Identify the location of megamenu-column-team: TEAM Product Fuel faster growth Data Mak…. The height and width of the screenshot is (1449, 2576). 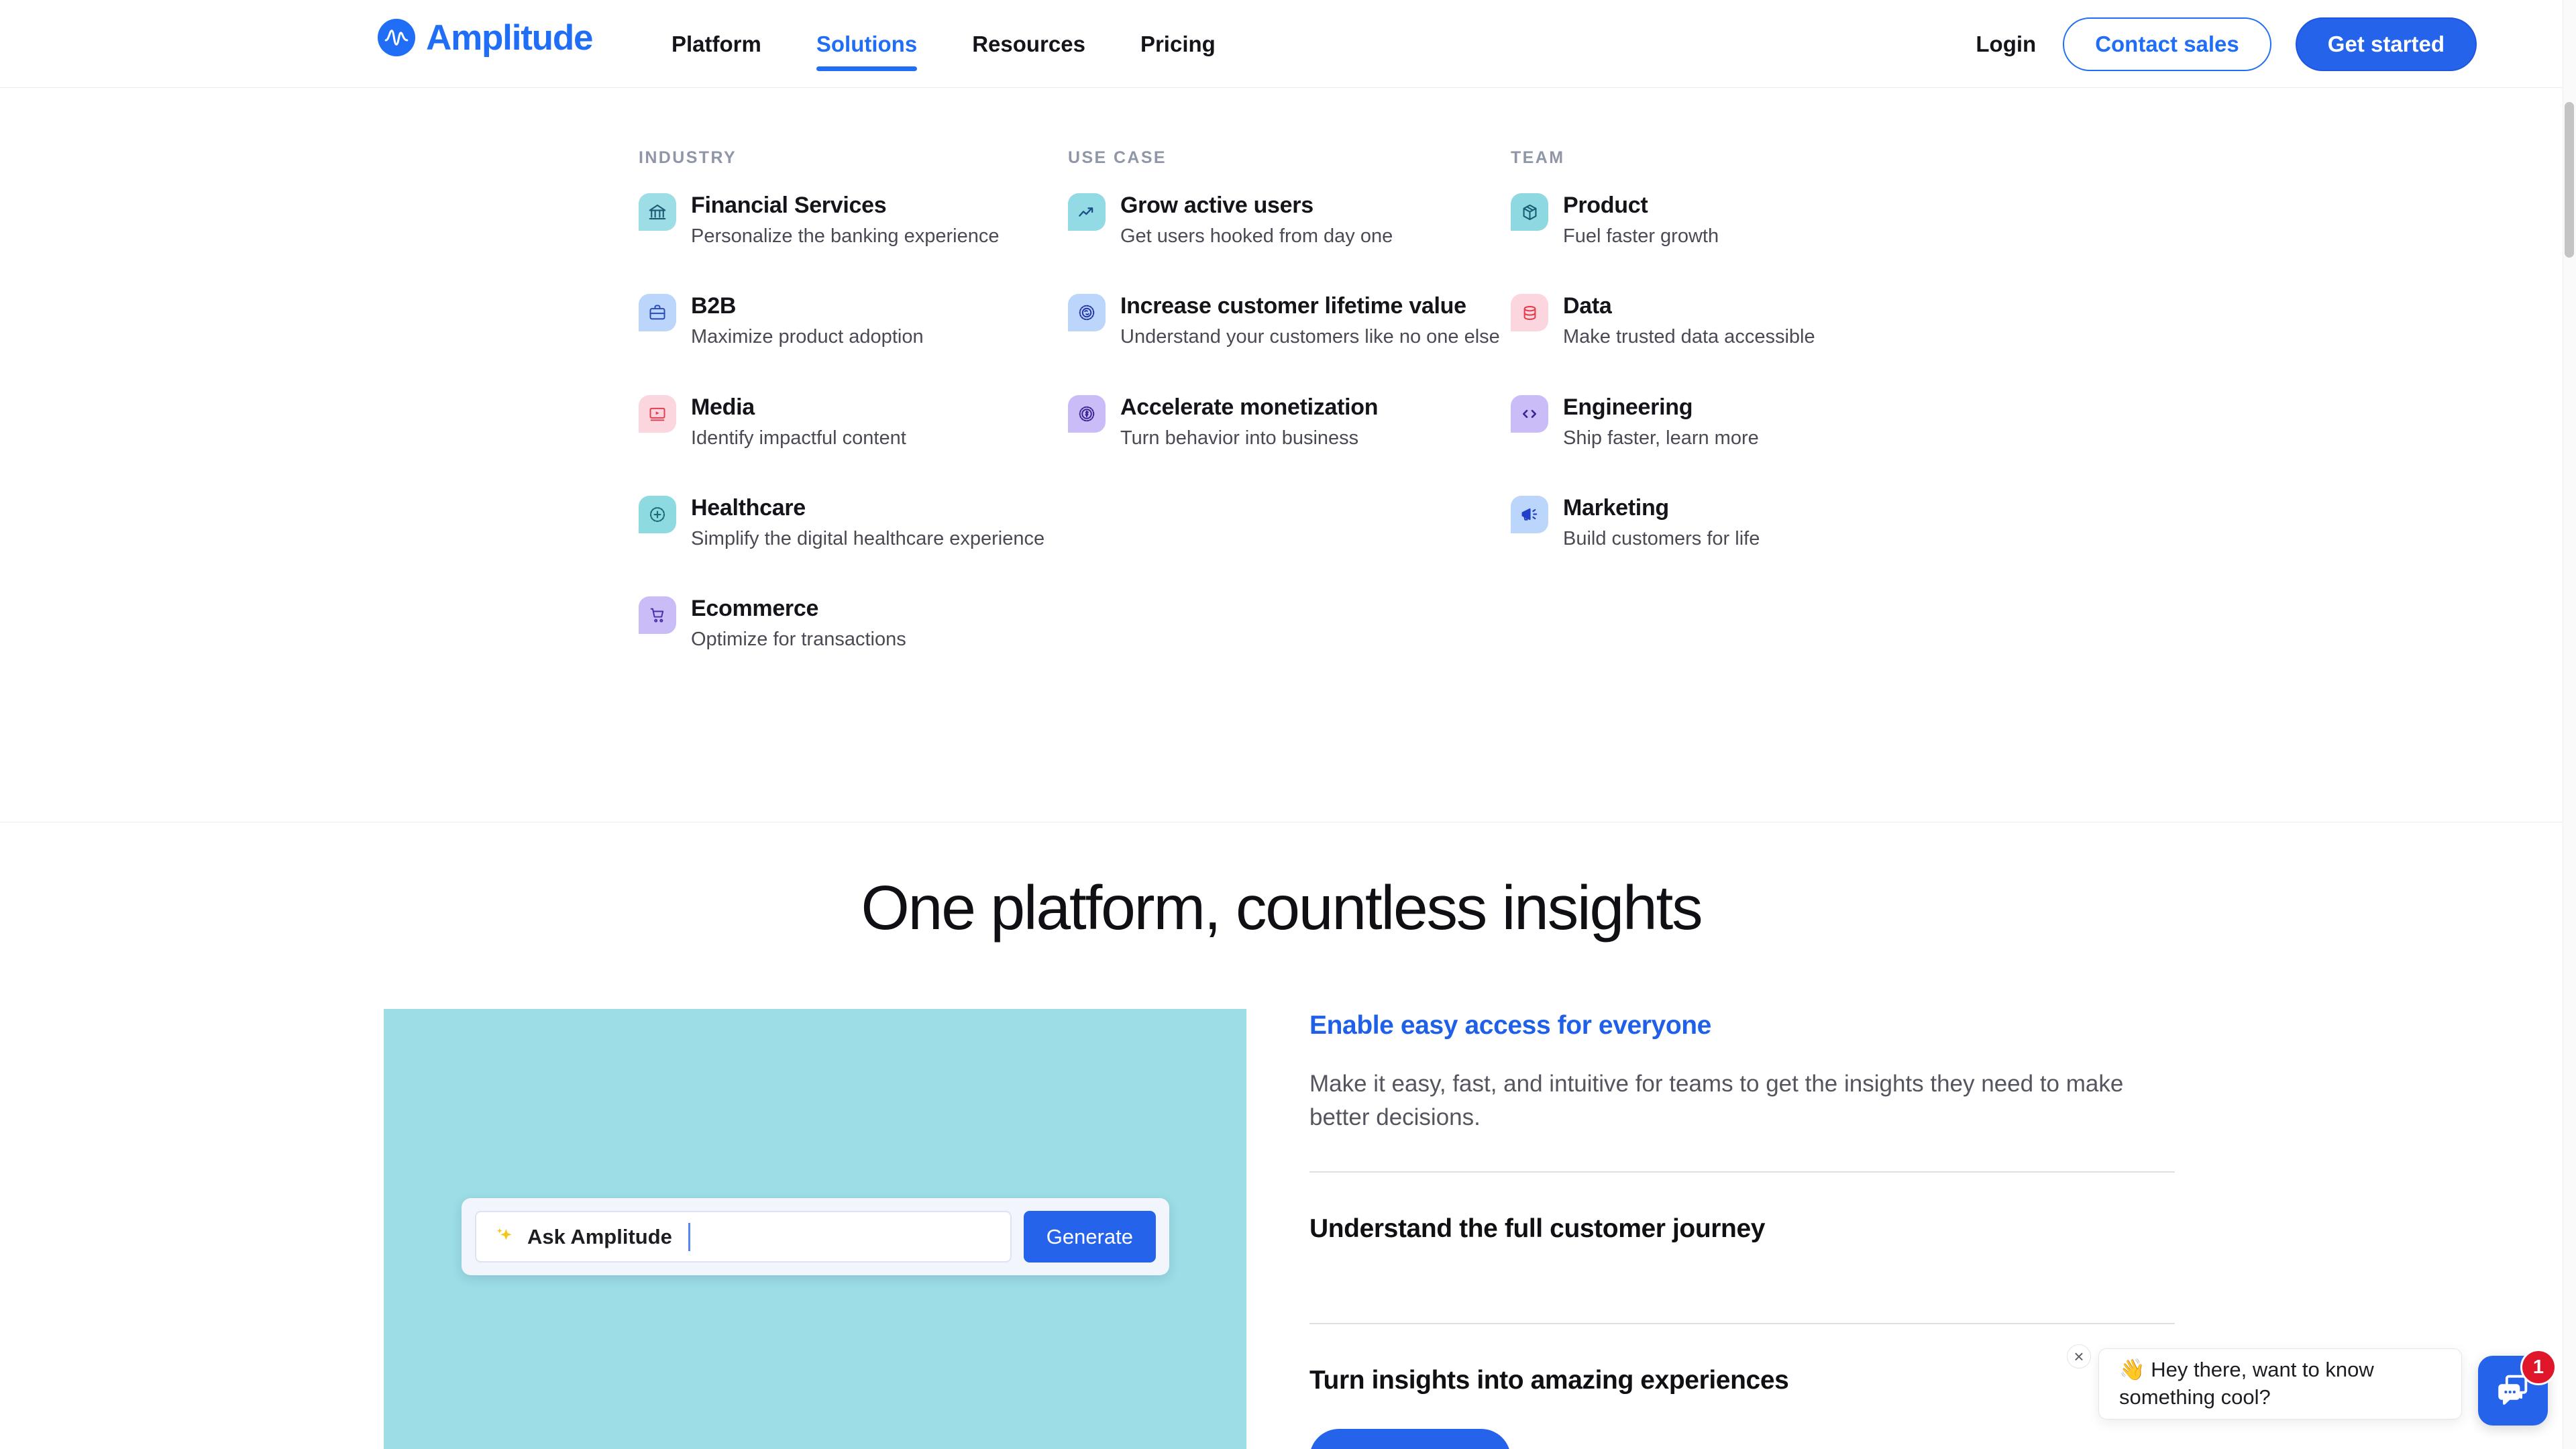
(1732, 341).